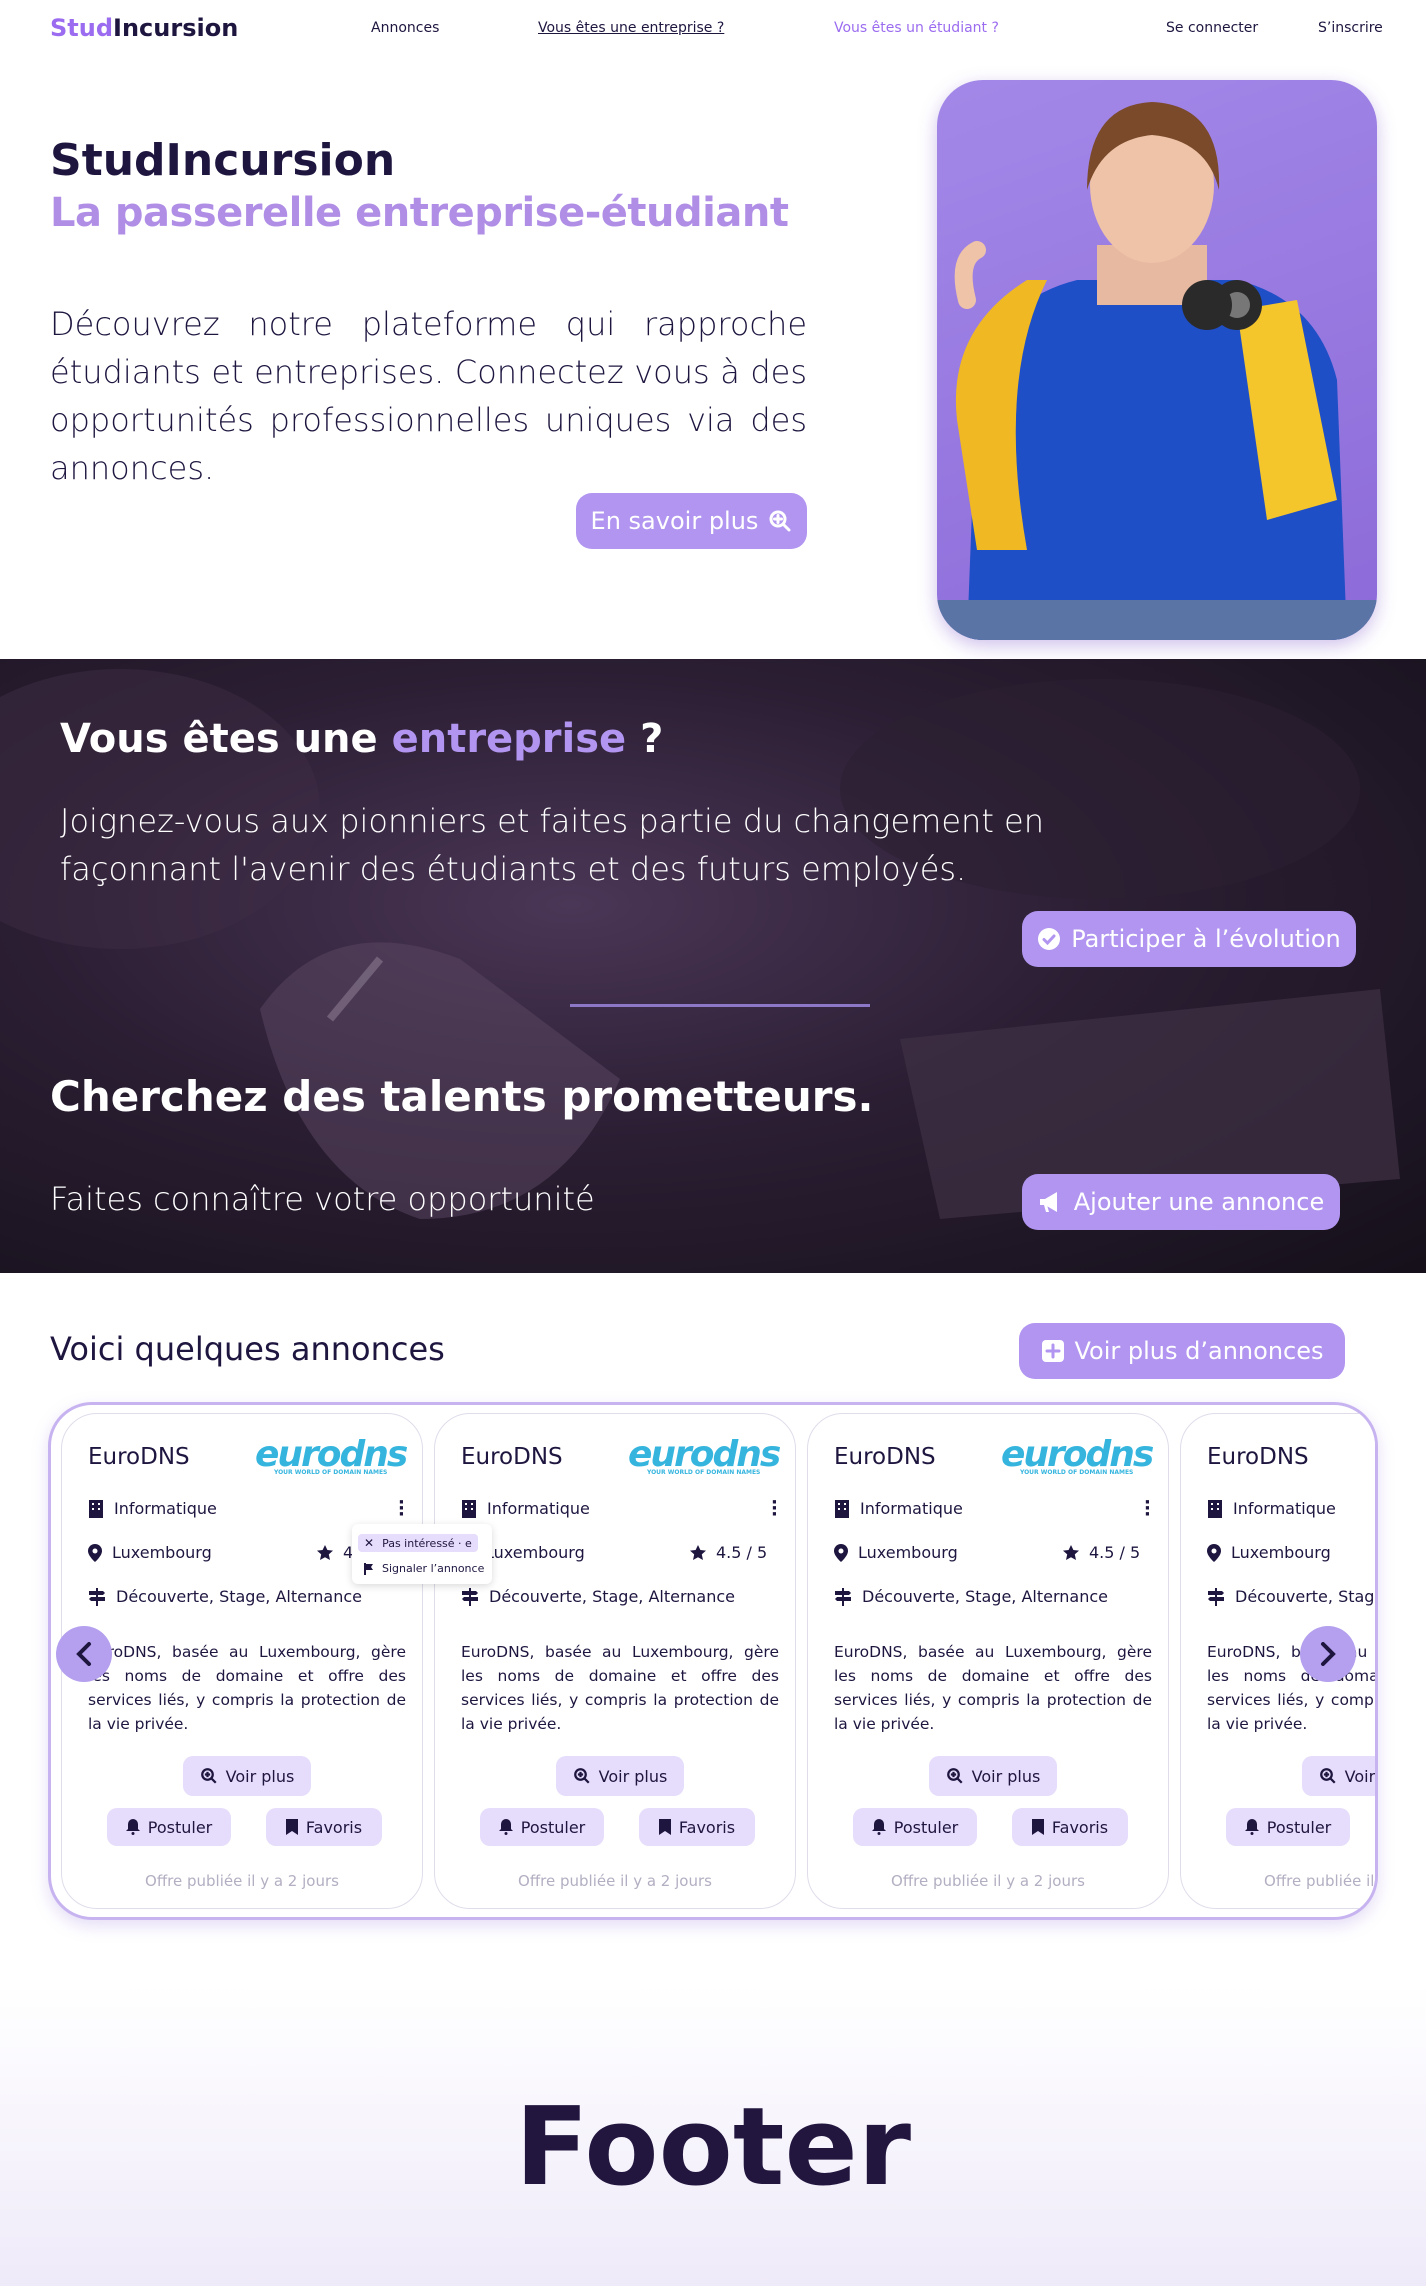 This screenshot has height=2286, width=1426. What do you see at coordinates (1350, 28) in the screenshot?
I see `nav-link-signup: S’inscrire` at bounding box center [1350, 28].